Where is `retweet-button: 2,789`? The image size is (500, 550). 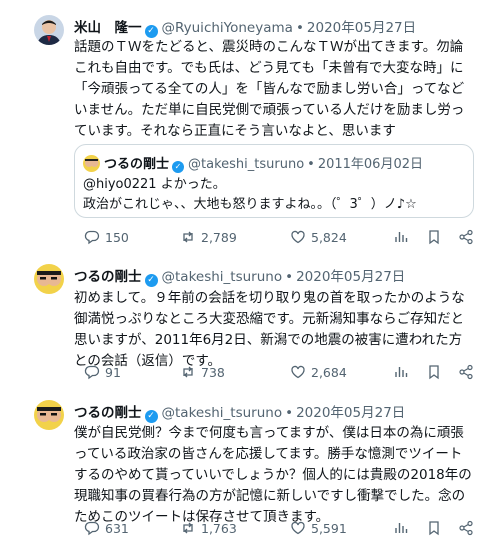 retweet-button: 2,789 is located at coordinates (208, 237).